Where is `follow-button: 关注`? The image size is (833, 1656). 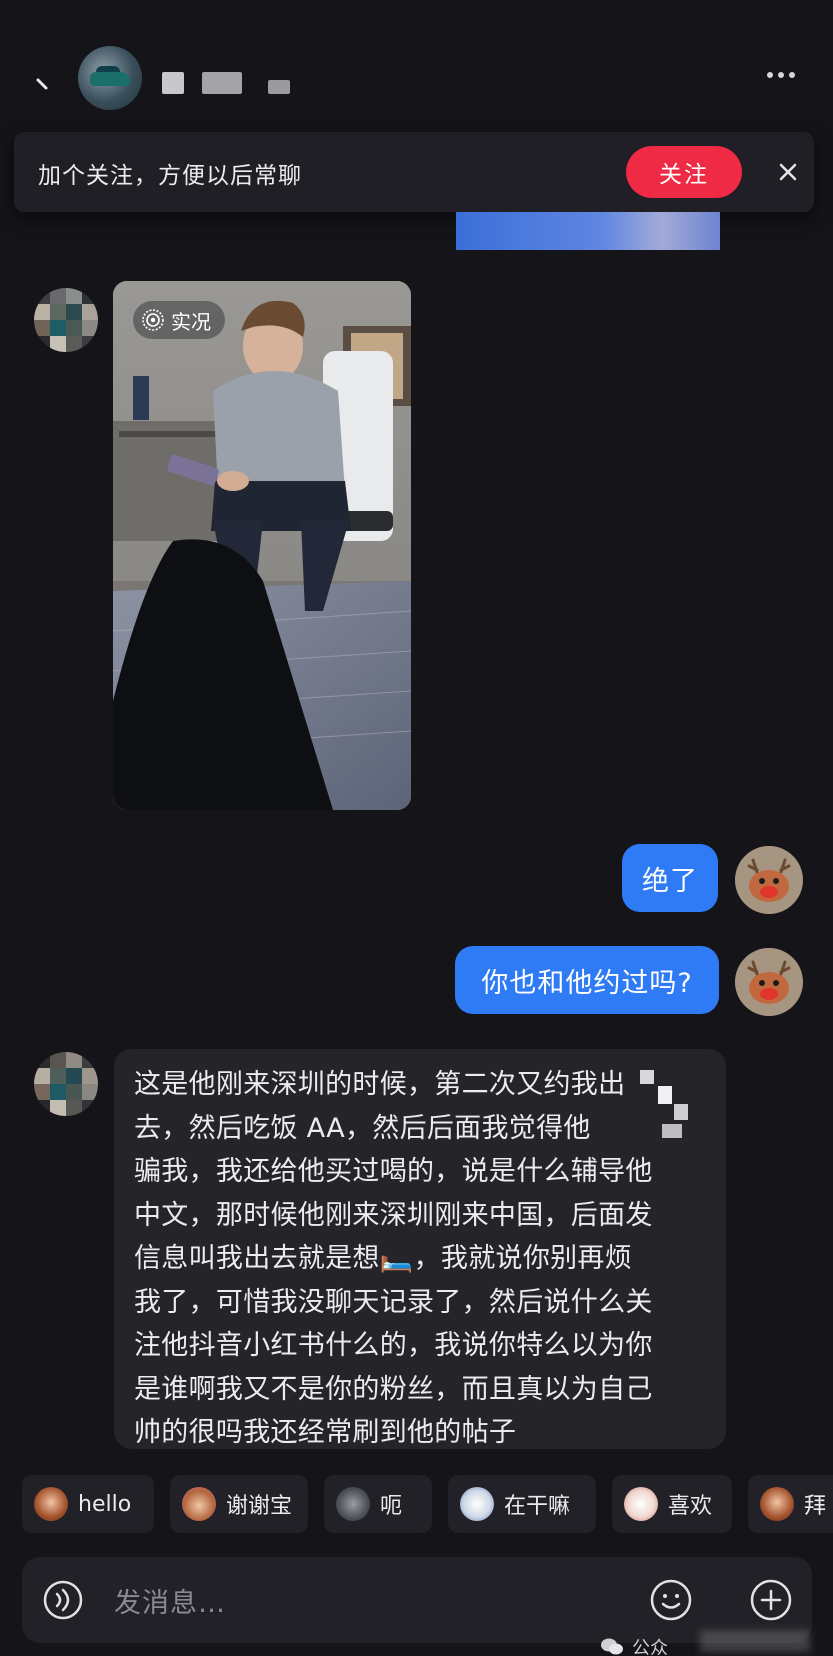
follow-button: 关注 is located at coordinates (684, 172).